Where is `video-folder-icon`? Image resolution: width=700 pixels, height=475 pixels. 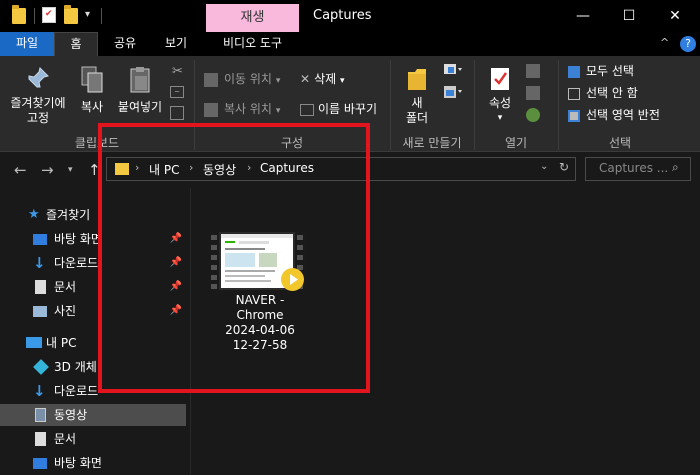
video-folder-icon is located at coordinates (40, 415).